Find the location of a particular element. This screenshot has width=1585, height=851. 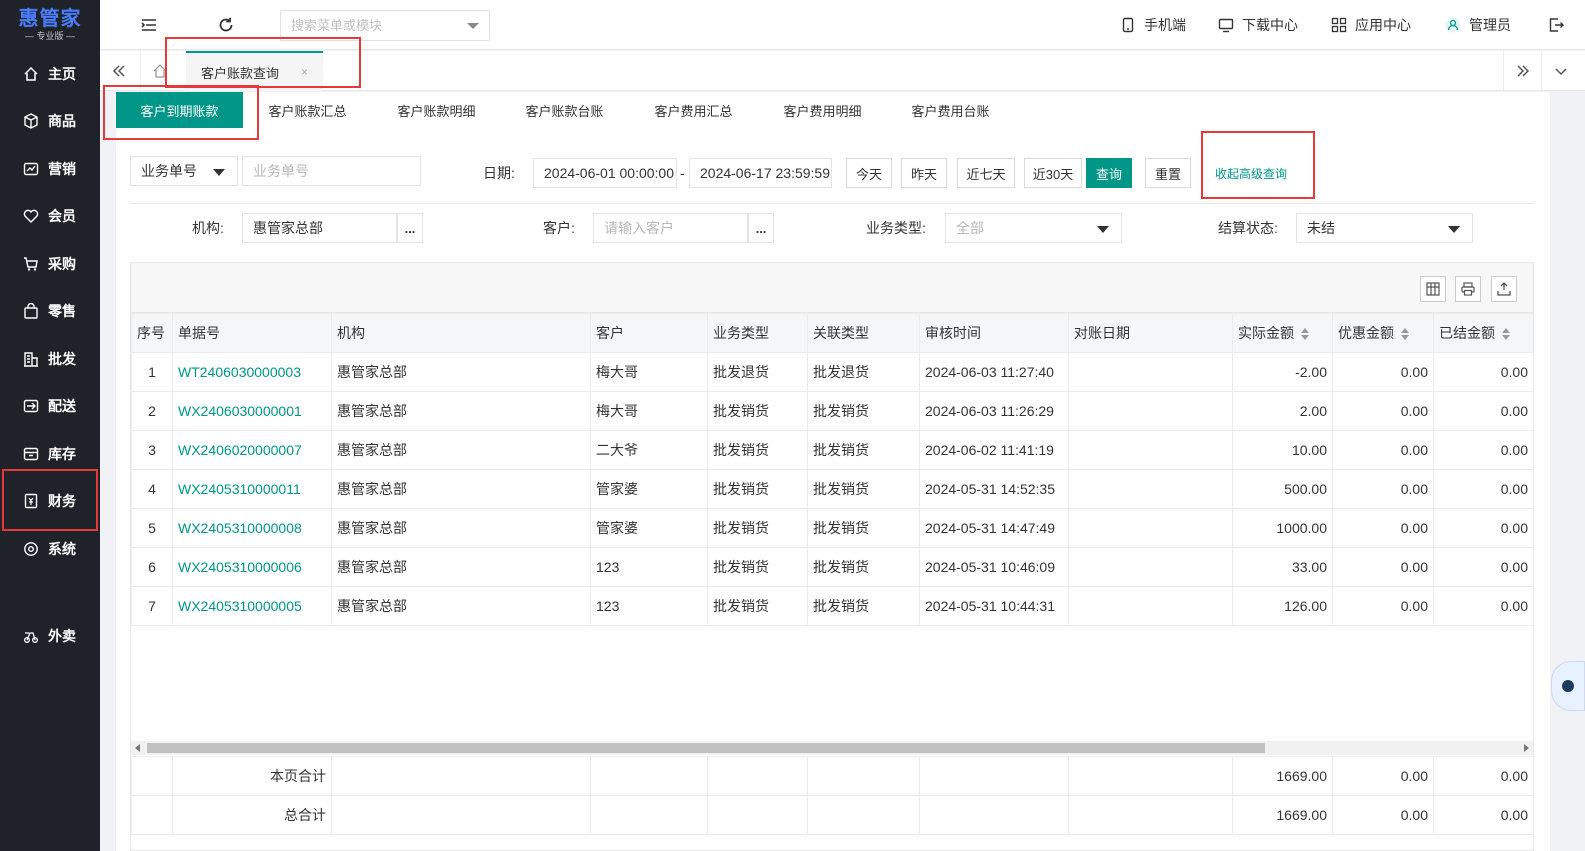

sidebar-item-purchase: 采购 is located at coordinates (50, 264).